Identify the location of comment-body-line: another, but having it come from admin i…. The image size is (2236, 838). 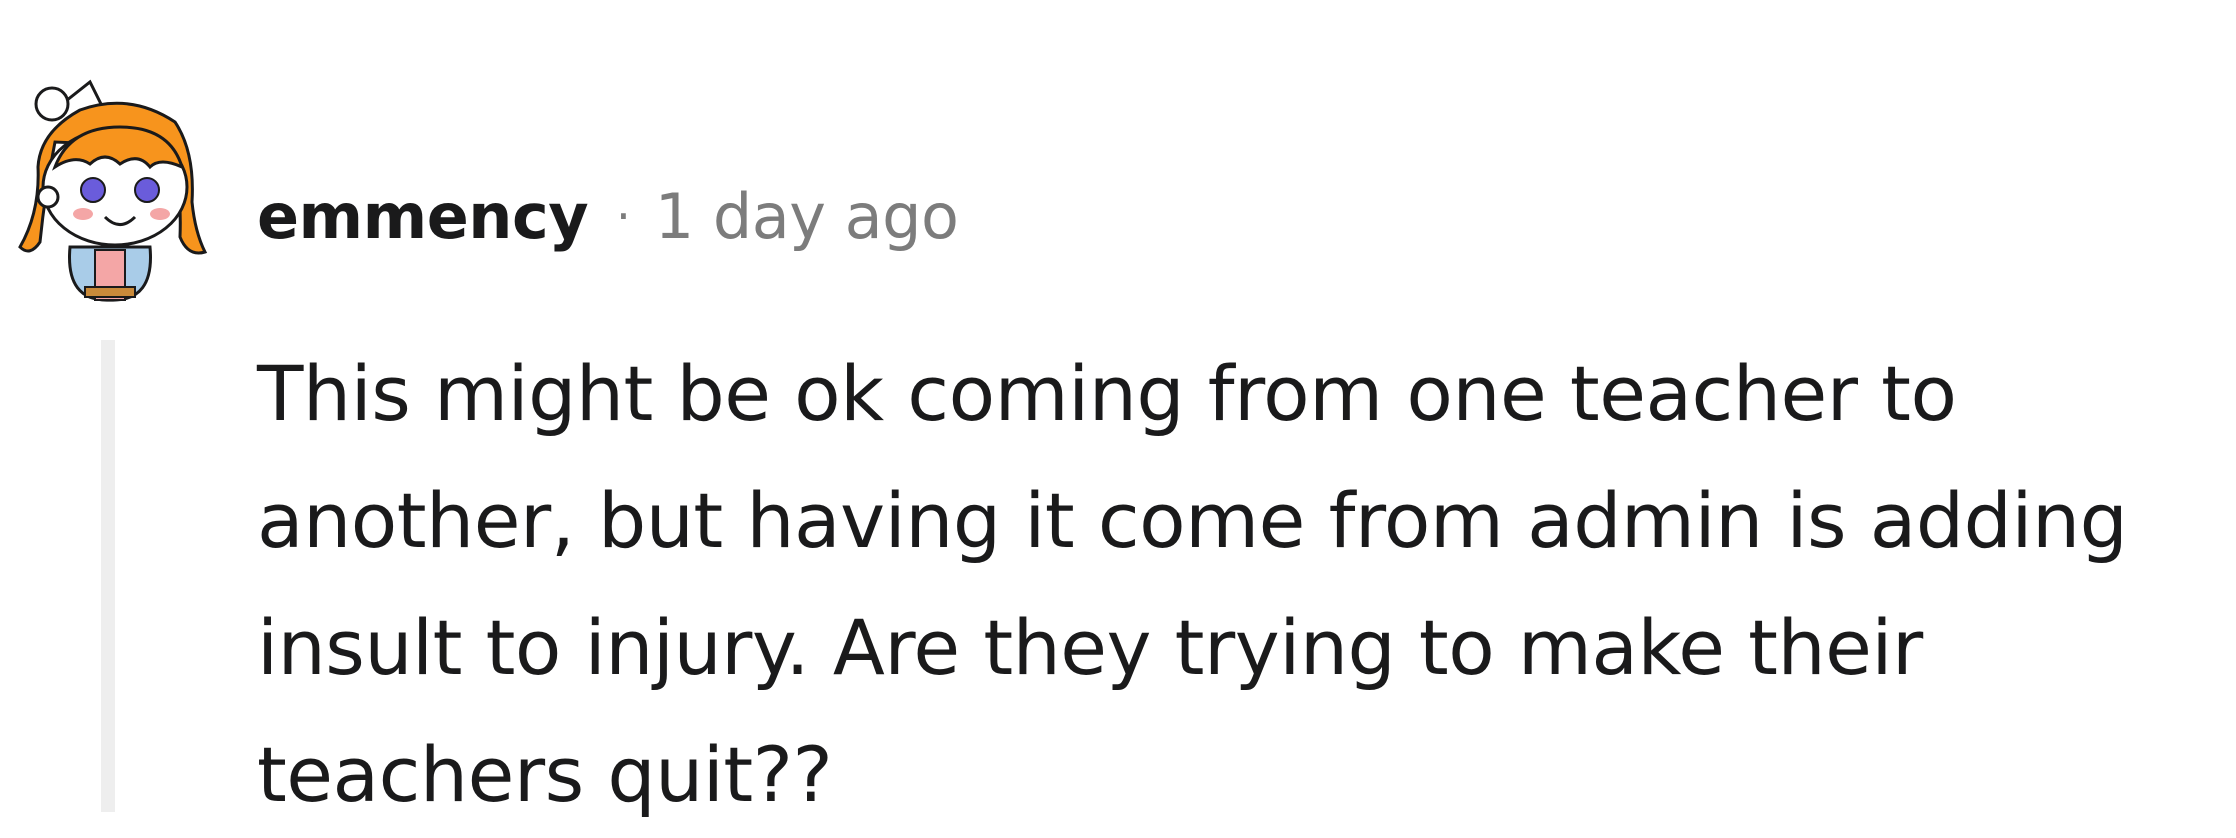
(1192, 520).